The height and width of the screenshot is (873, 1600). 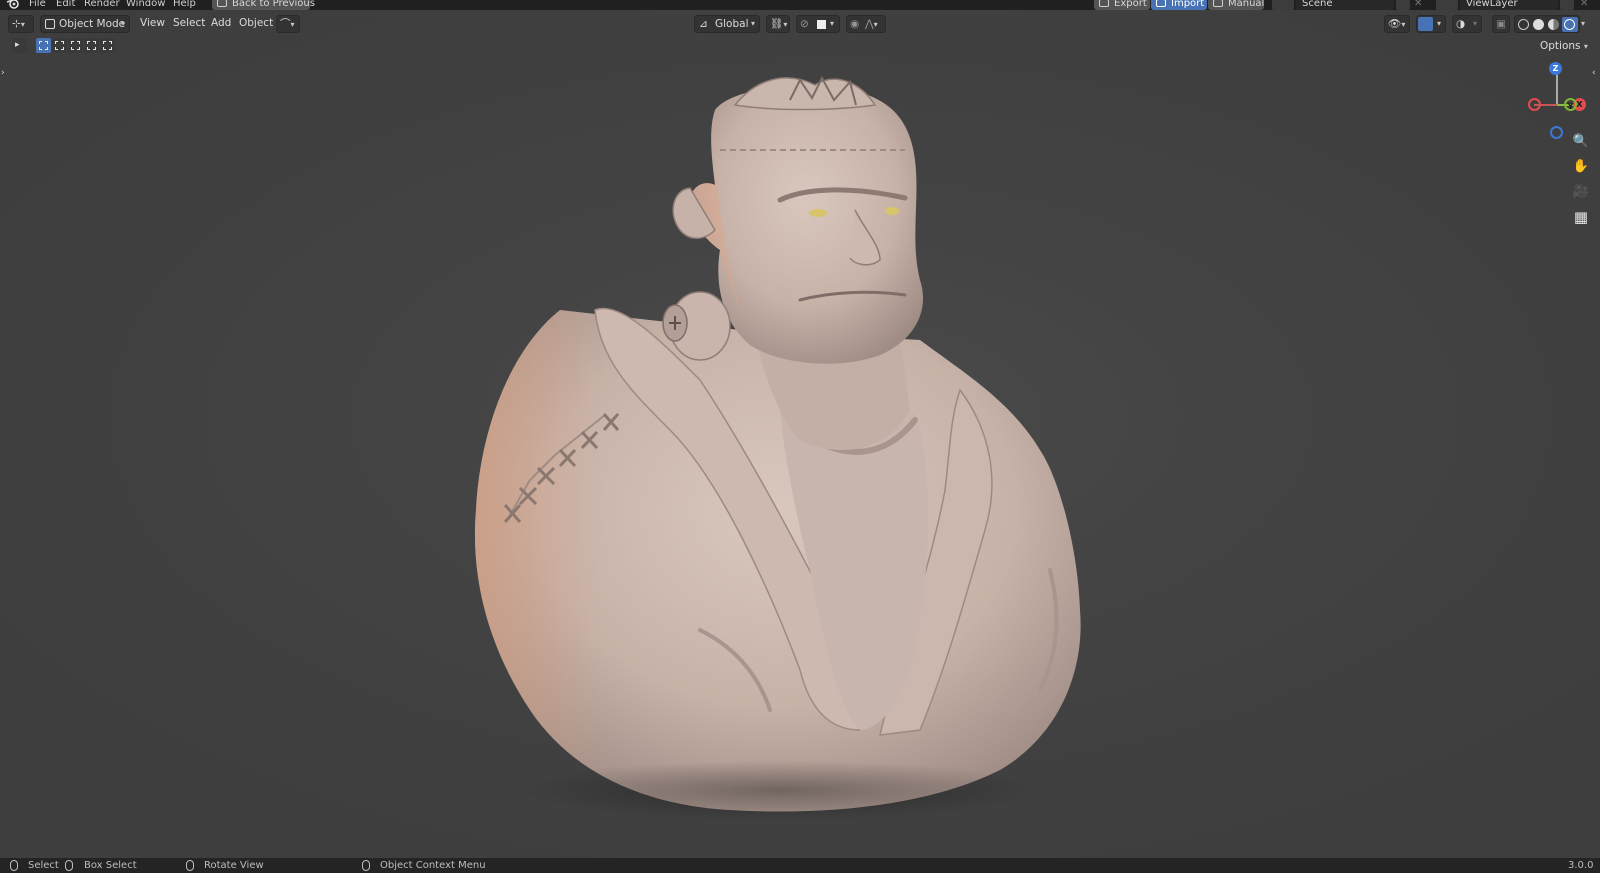 I want to click on status-select: Select, so click(x=43, y=865).